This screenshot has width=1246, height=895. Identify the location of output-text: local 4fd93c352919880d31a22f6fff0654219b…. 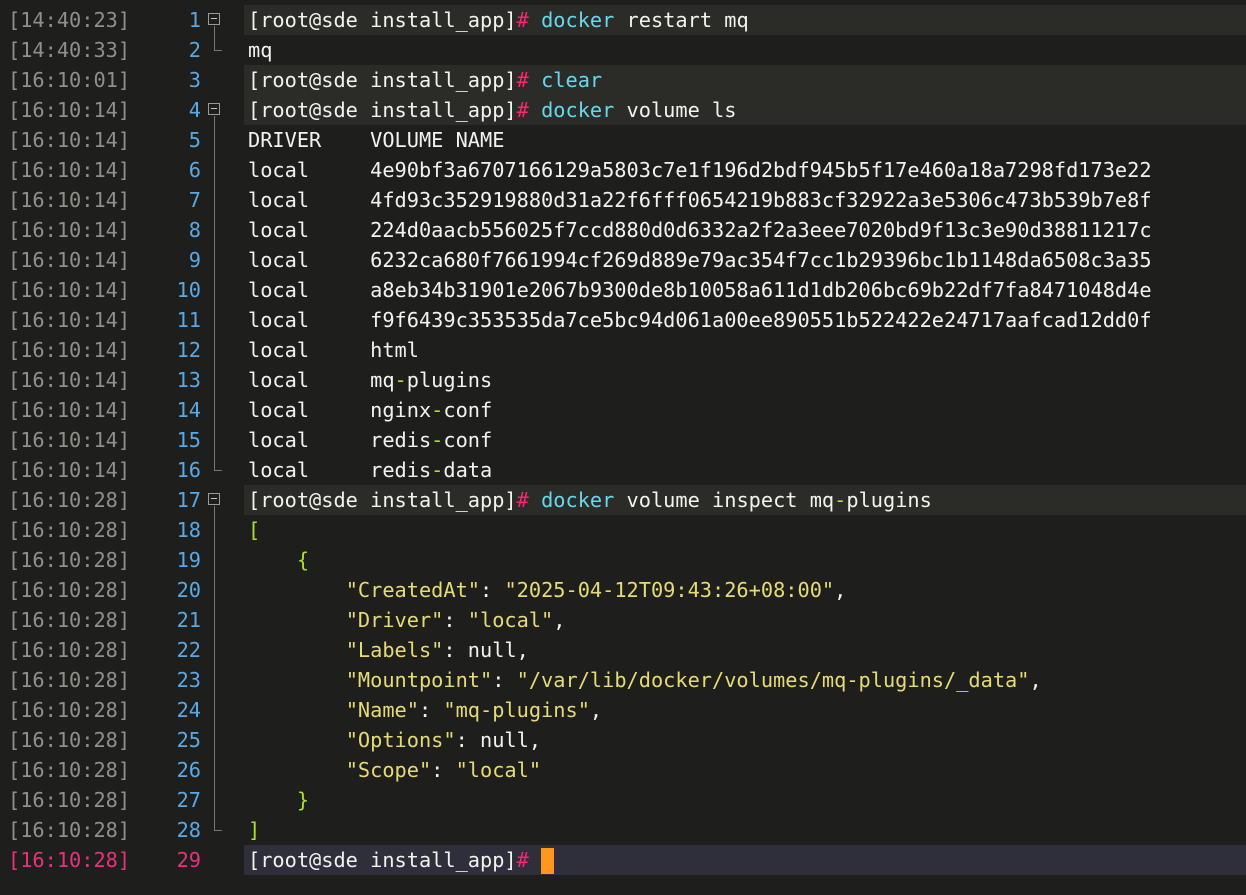
(700, 200).